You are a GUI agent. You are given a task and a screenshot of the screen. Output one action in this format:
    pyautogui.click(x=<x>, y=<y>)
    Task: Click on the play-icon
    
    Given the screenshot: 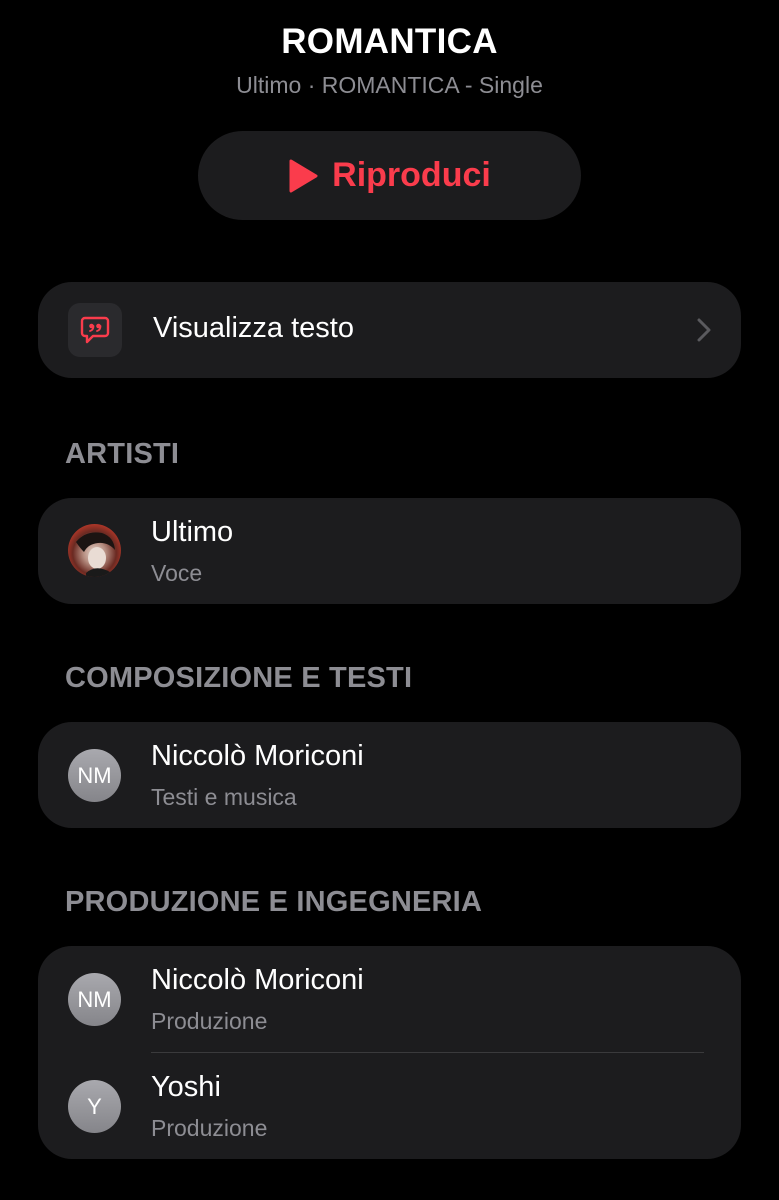 What is the action you would take?
    pyautogui.click(x=303, y=176)
    